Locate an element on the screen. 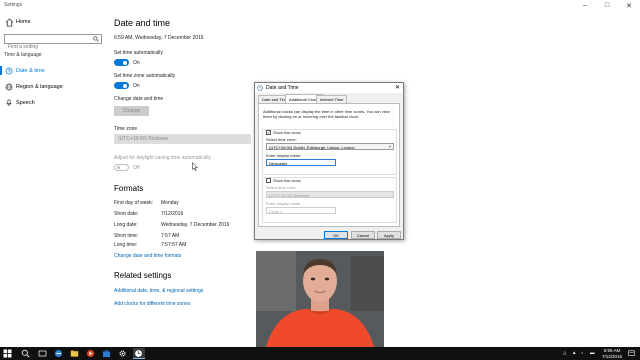 The image size is (640, 360). short-date-value: 7/12/2016 is located at coordinates (172, 214).